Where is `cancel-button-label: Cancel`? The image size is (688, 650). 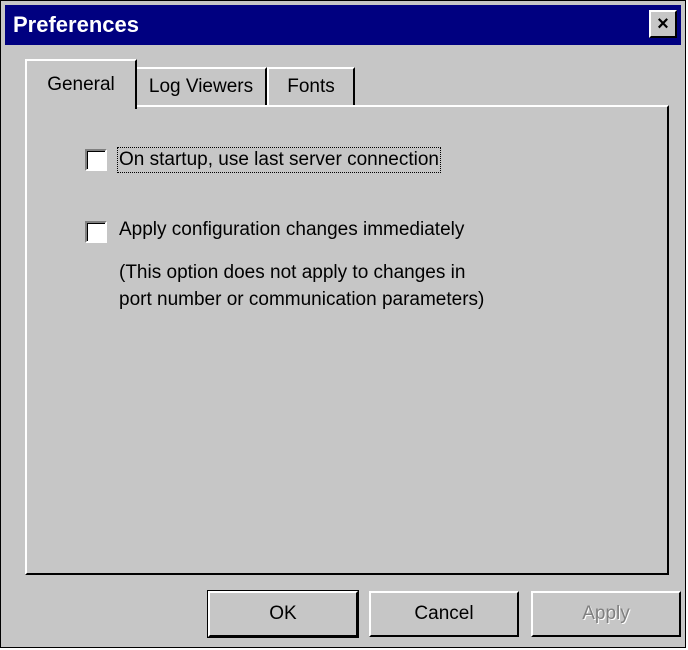 cancel-button-label: Cancel is located at coordinates (444, 613).